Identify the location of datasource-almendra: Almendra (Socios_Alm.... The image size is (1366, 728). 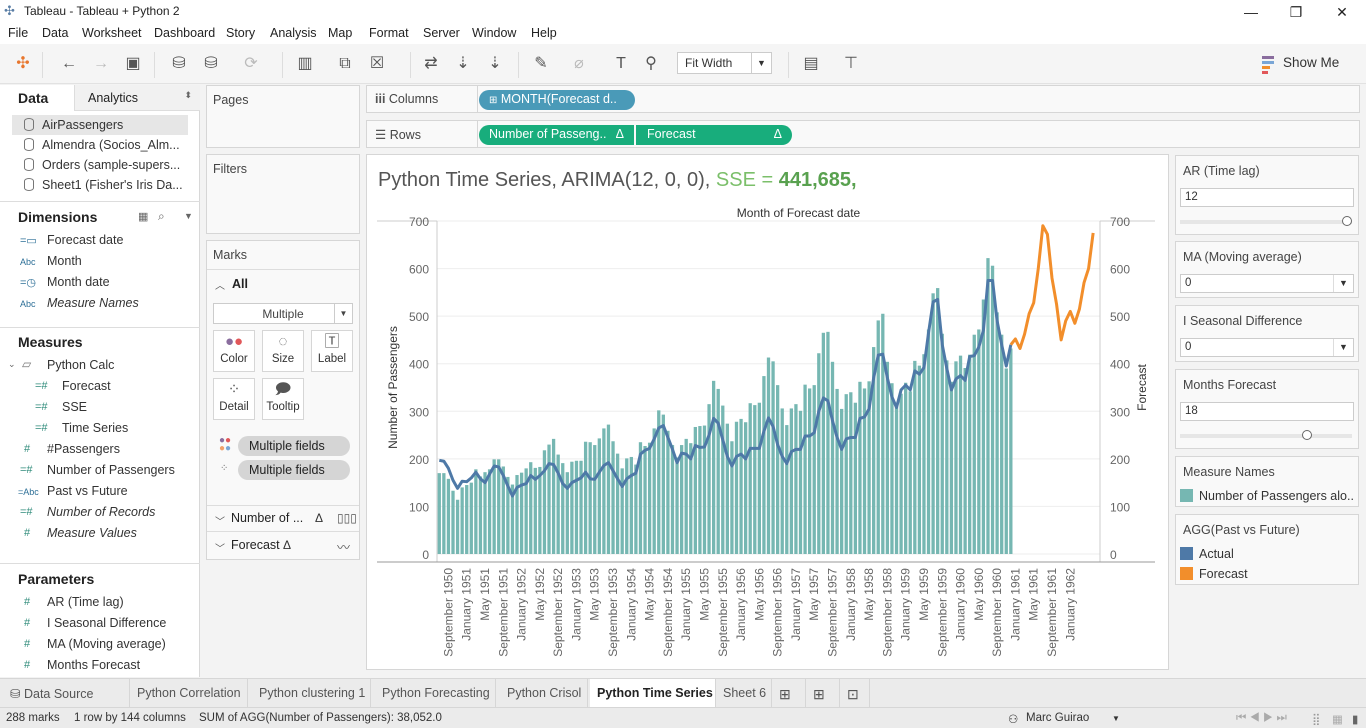
(100, 145).